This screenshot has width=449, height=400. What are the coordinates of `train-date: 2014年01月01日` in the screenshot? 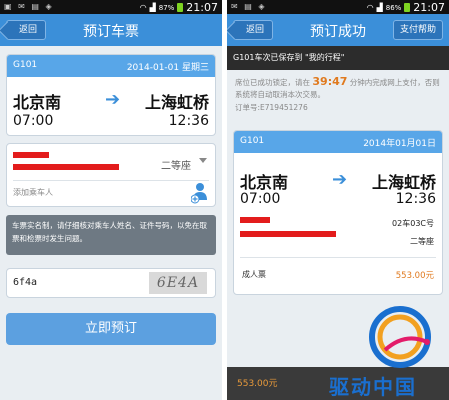 It's located at (399, 144).